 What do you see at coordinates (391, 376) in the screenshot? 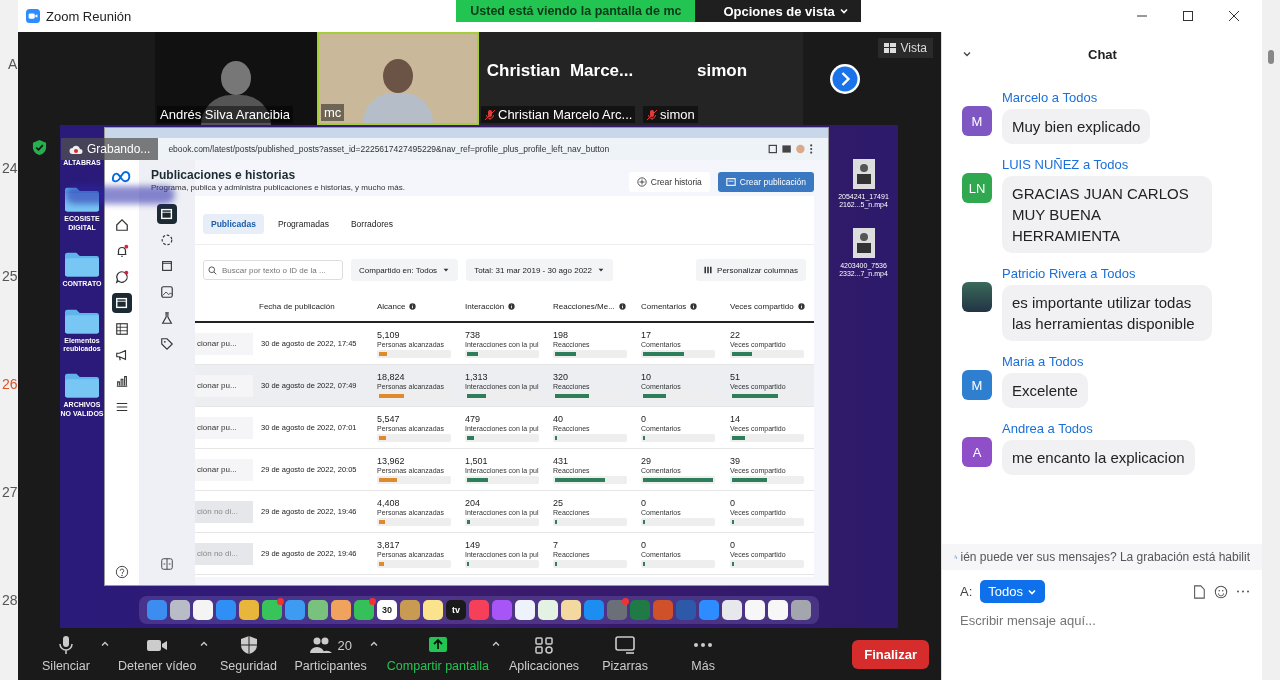
I see `metric-value: 18,824` at bounding box center [391, 376].